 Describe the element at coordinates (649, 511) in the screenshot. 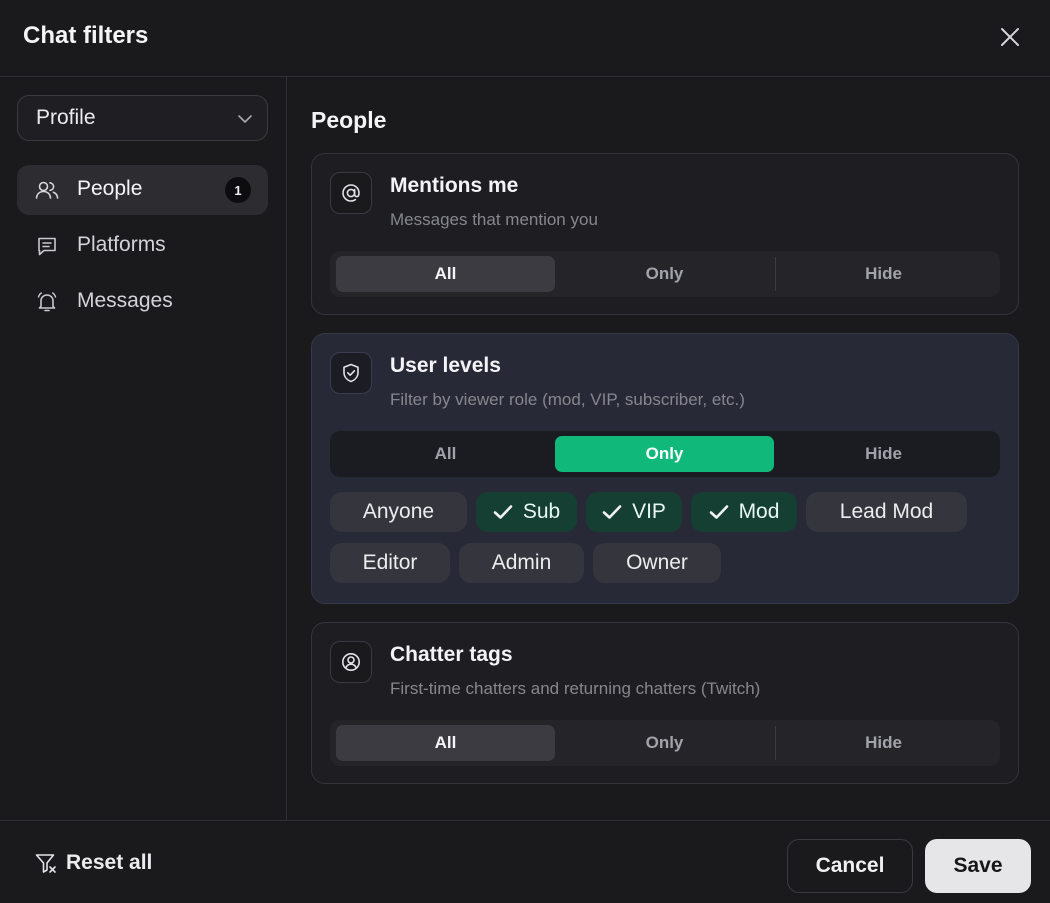

I see `chip-label: VIP` at that location.